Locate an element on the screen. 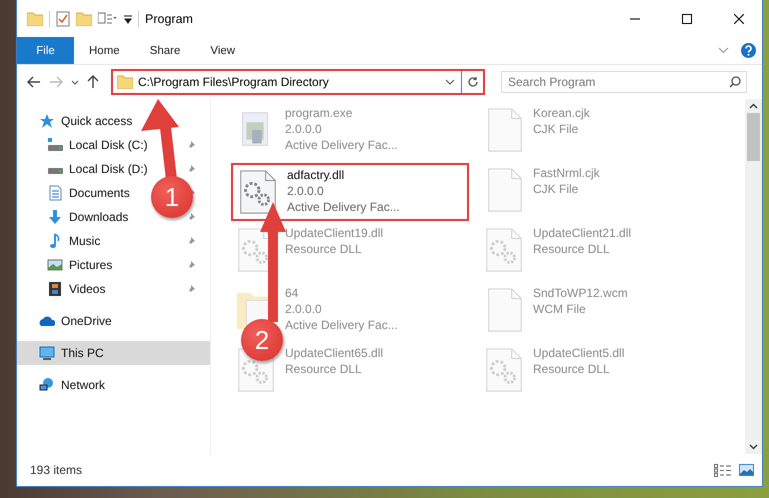 Image resolution: width=769 pixels, height=498 pixels. navigation-item: This PC is located at coordinates (113, 353).